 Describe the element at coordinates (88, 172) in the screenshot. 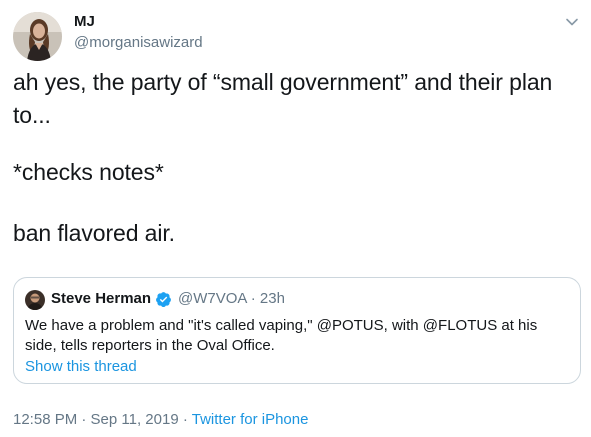

I see `tweet-text-line: *checks notes*` at that location.